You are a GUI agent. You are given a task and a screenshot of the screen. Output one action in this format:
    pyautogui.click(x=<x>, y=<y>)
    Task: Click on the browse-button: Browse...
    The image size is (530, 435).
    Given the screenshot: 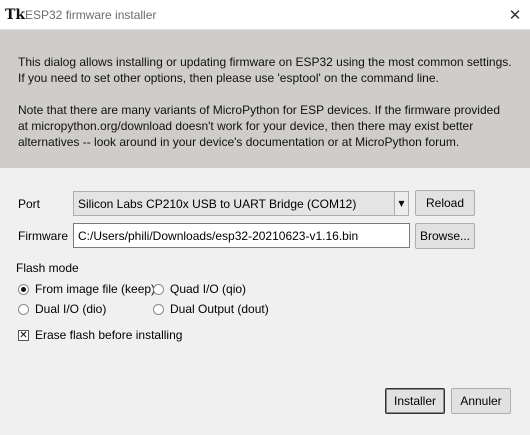 What is the action you would take?
    pyautogui.click(x=445, y=236)
    